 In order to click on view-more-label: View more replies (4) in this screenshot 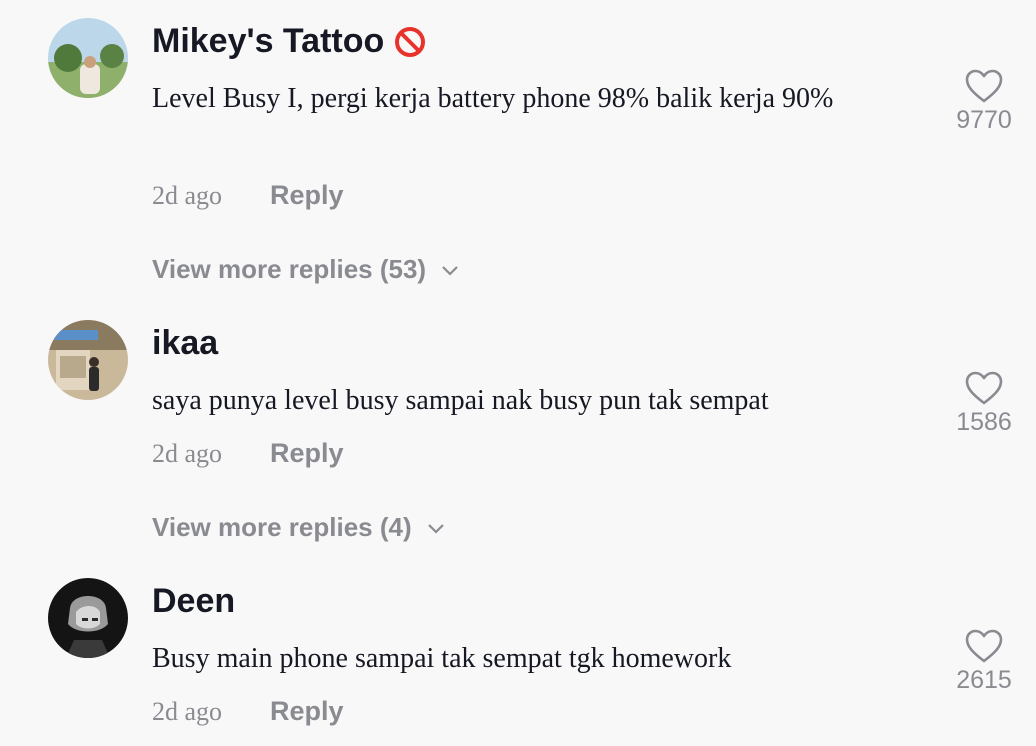, I will do `click(282, 527)`.